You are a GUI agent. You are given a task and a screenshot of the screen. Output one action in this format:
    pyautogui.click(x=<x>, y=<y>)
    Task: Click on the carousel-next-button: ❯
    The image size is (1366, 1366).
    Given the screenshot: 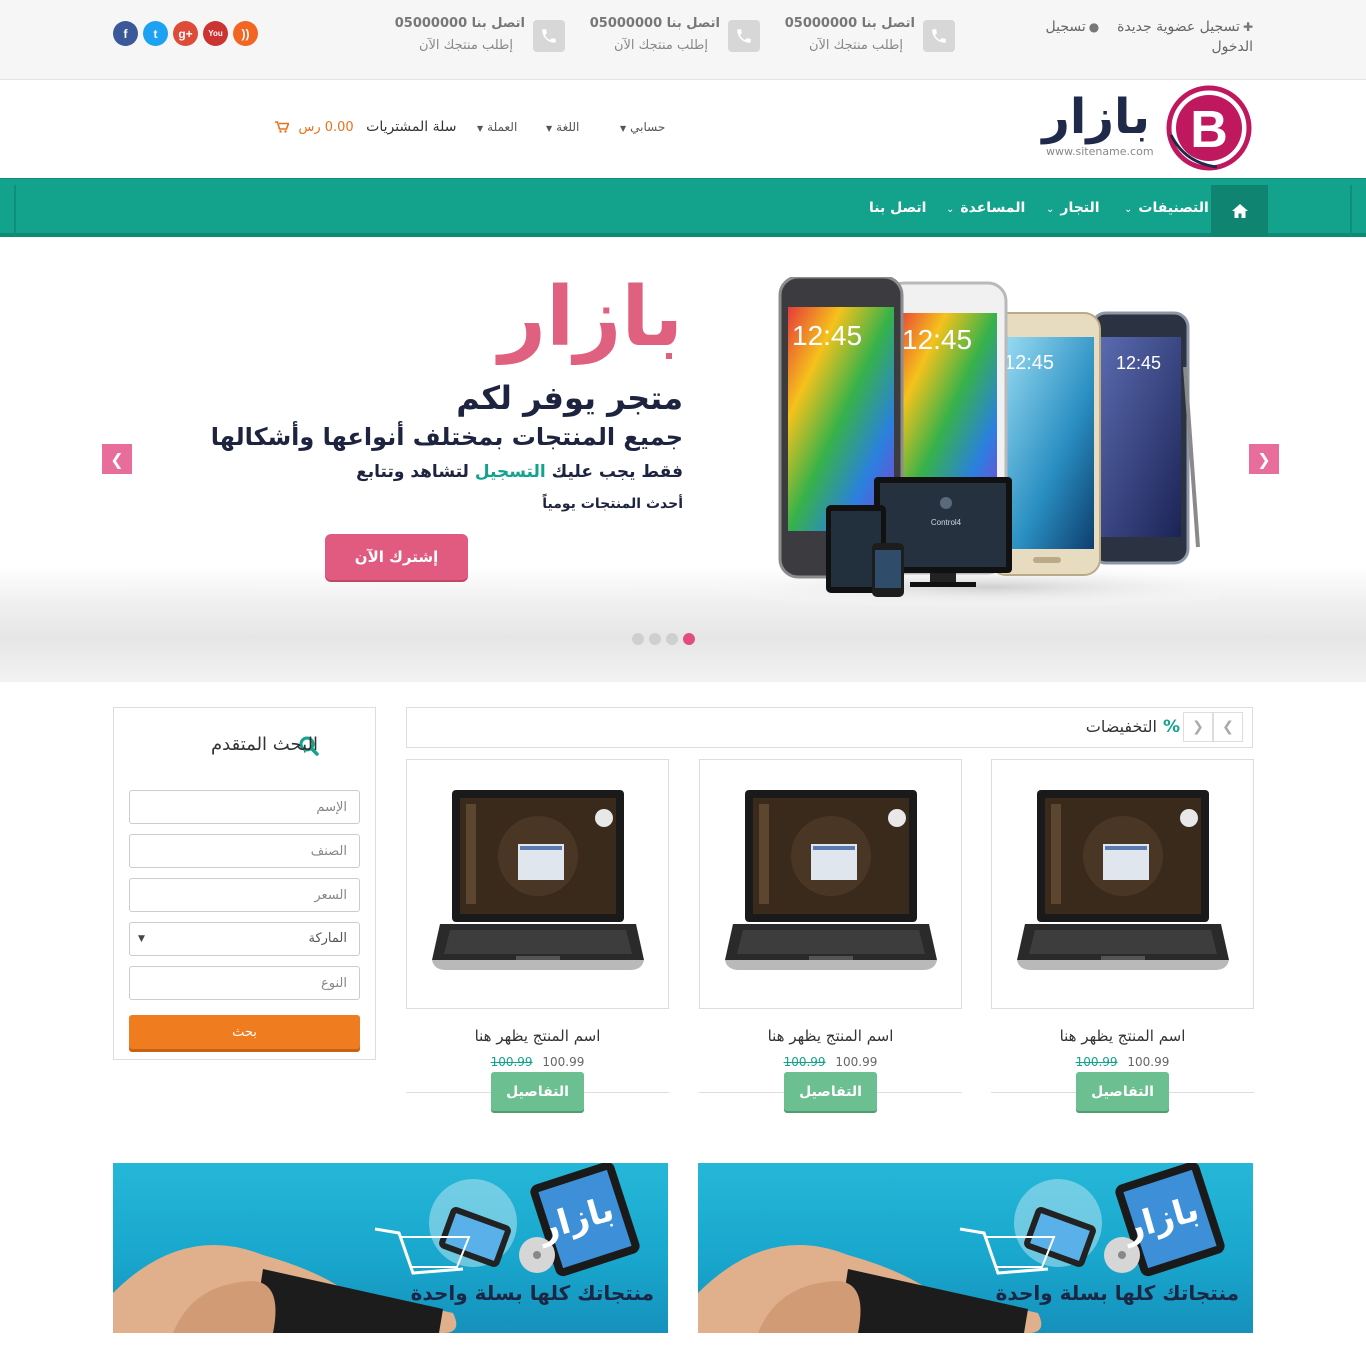 What is the action you would take?
    pyautogui.click(x=1198, y=727)
    